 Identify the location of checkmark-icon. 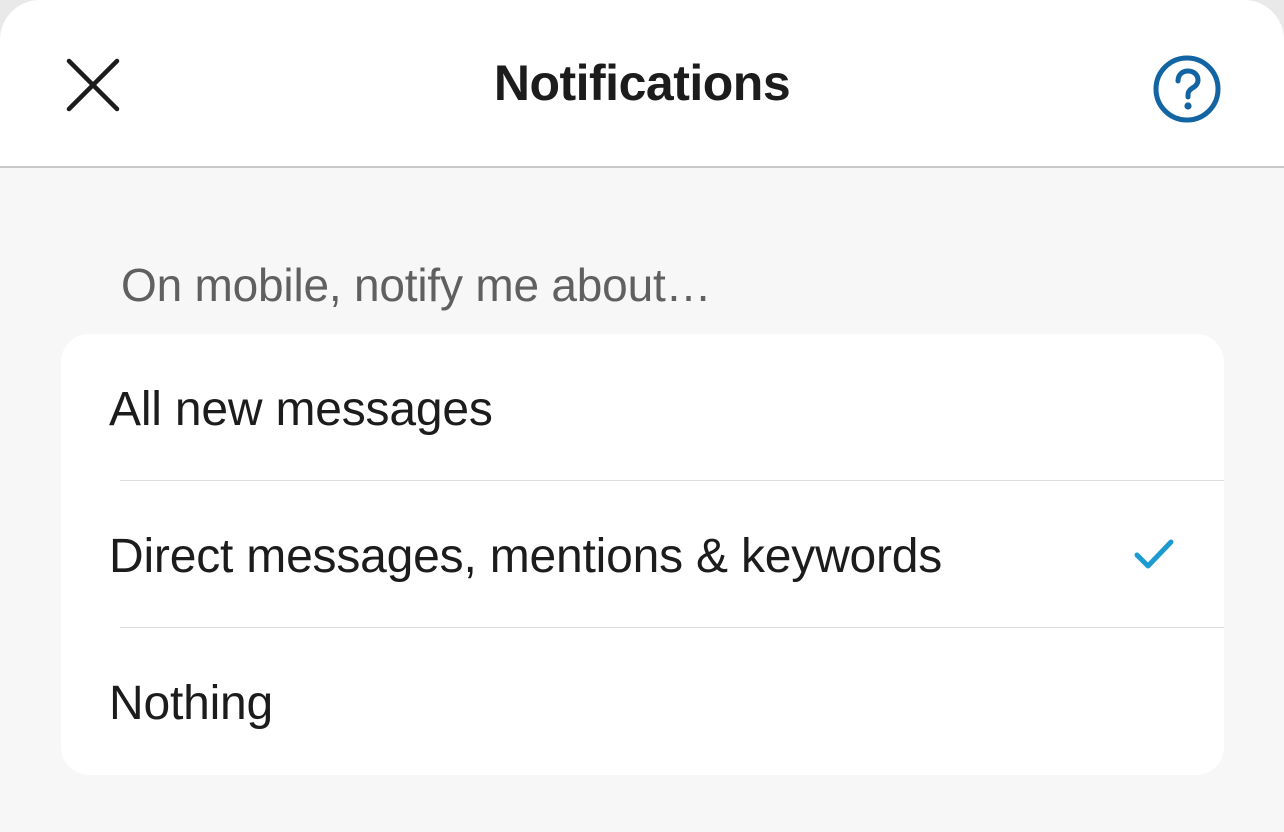
(1154, 554).